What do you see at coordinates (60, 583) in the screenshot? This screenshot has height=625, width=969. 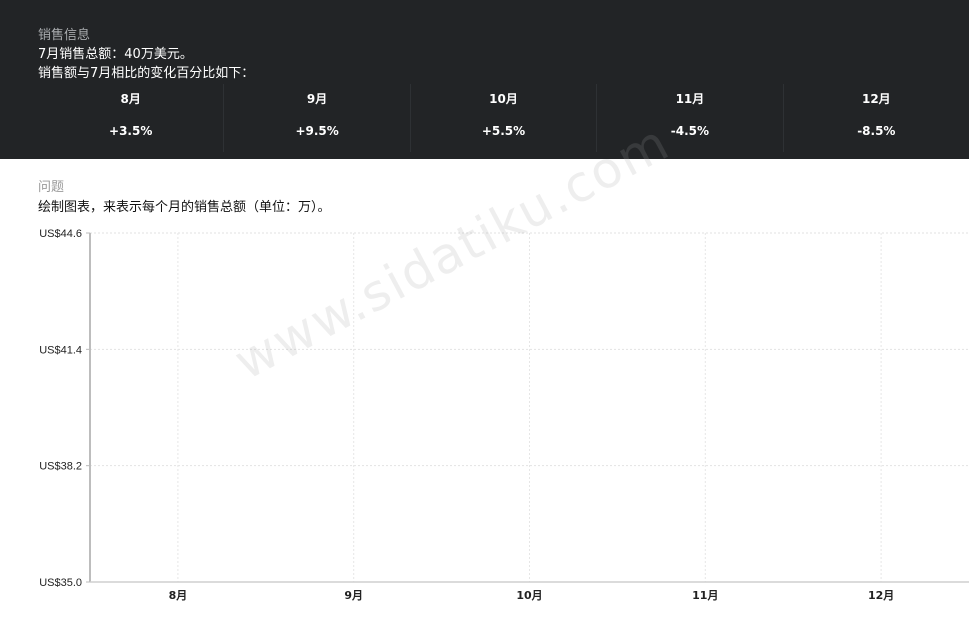 I see `y-tick-label: US$35.0` at bounding box center [60, 583].